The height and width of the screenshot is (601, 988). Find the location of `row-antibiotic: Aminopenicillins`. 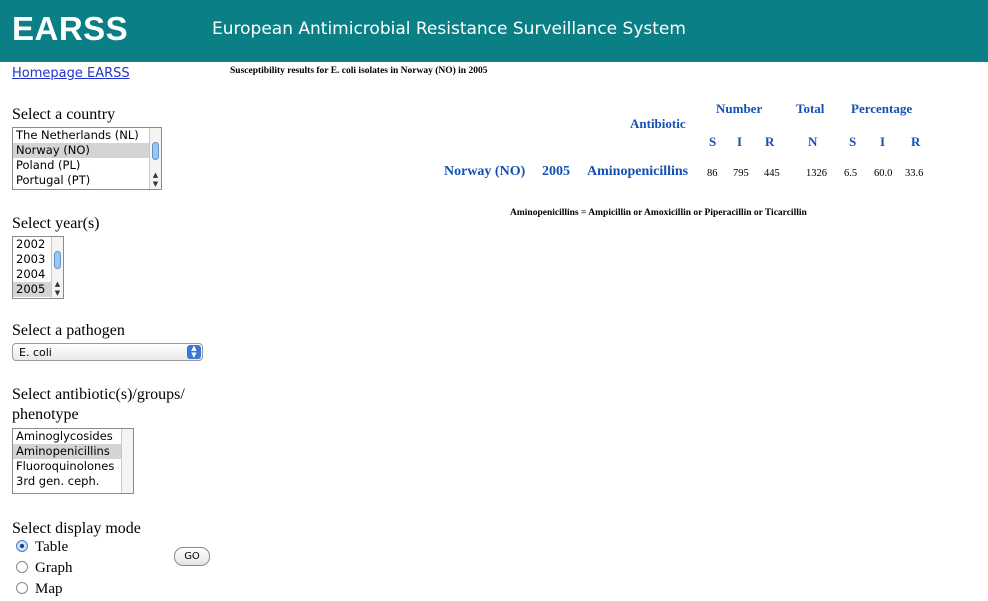

row-antibiotic: Aminopenicillins is located at coordinates (638, 171).